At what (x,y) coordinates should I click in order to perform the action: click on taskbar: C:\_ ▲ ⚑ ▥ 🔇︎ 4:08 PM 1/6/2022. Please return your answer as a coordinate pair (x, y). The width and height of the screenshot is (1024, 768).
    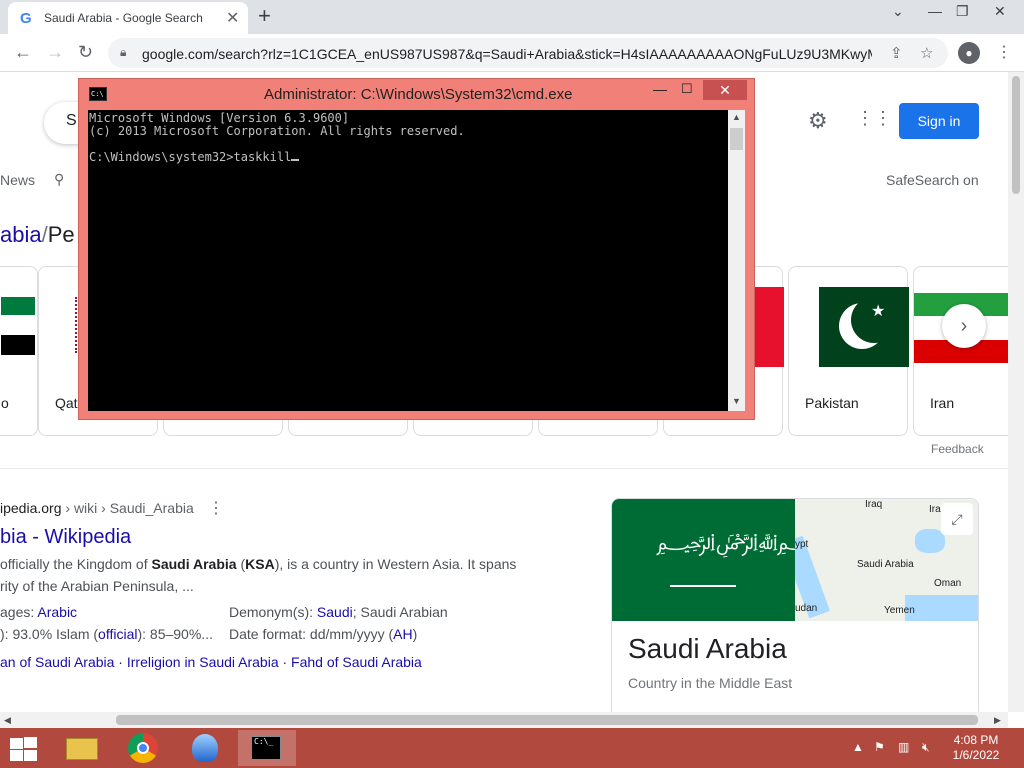
    Looking at the image, I should click on (512, 748).